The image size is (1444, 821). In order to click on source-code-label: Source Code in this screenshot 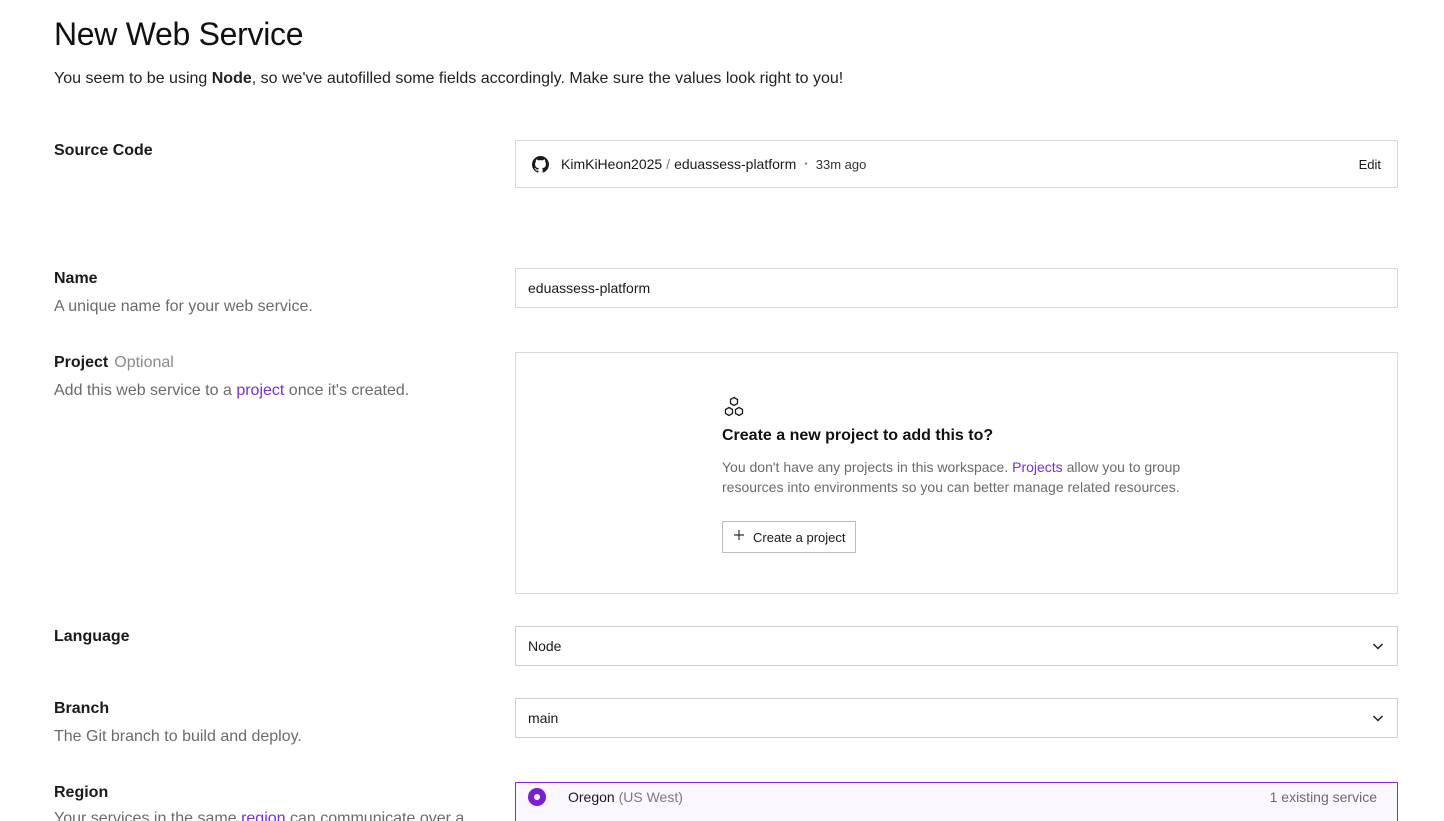, I will do `click(103, 150)`.